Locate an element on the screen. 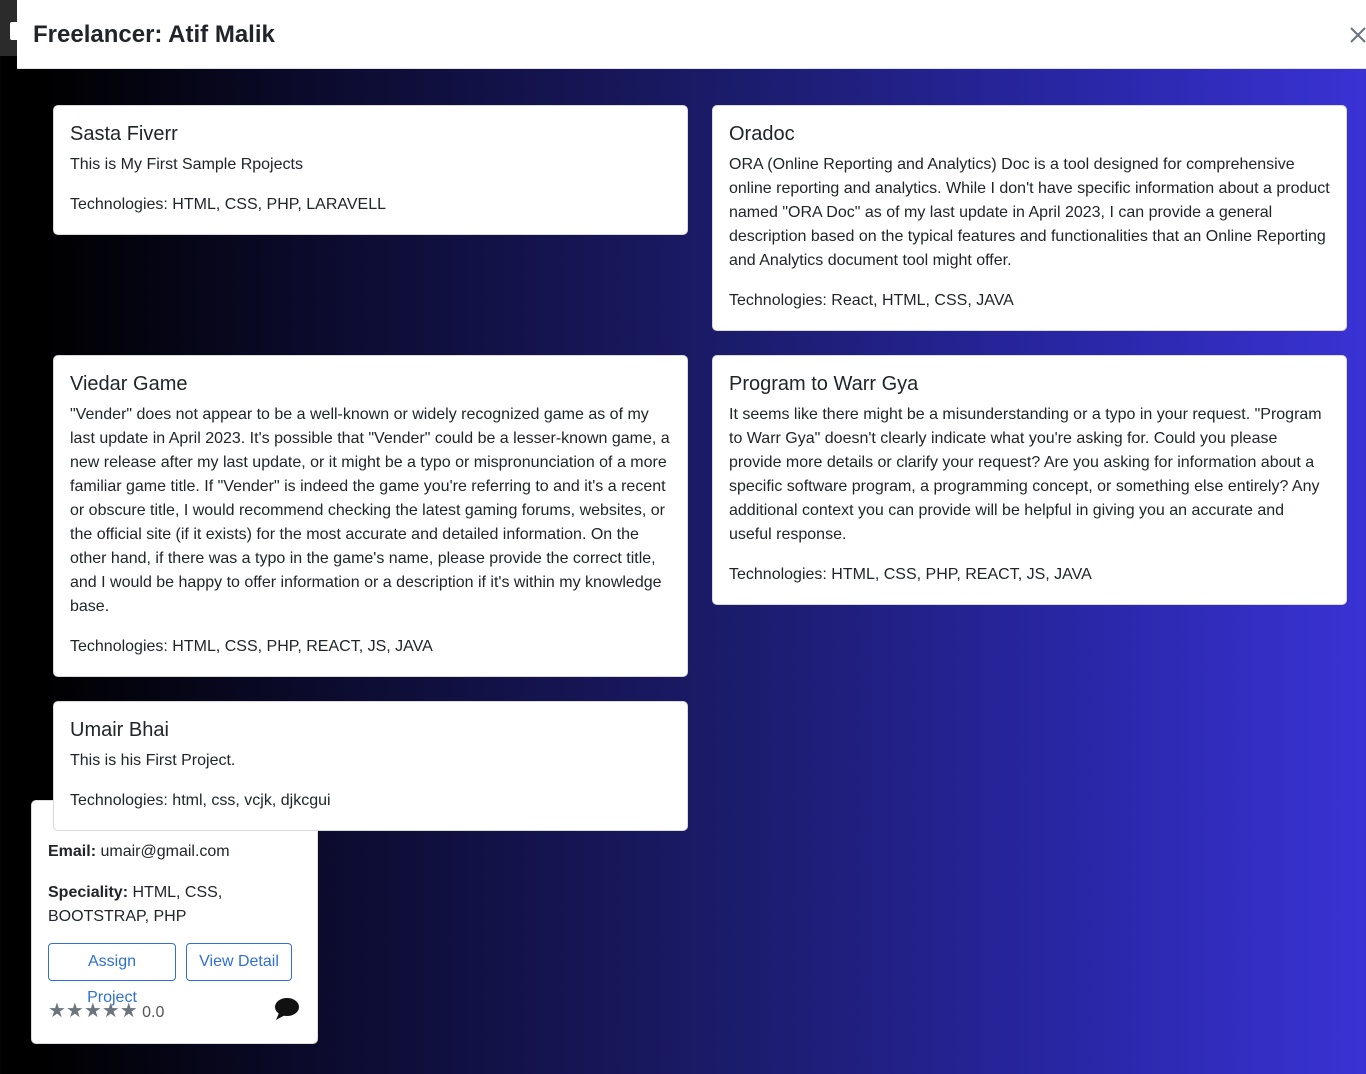 The width and height of the screenshot is (1366, 1074). project-title: Umair Bhai is located at coordinates (119, 730).